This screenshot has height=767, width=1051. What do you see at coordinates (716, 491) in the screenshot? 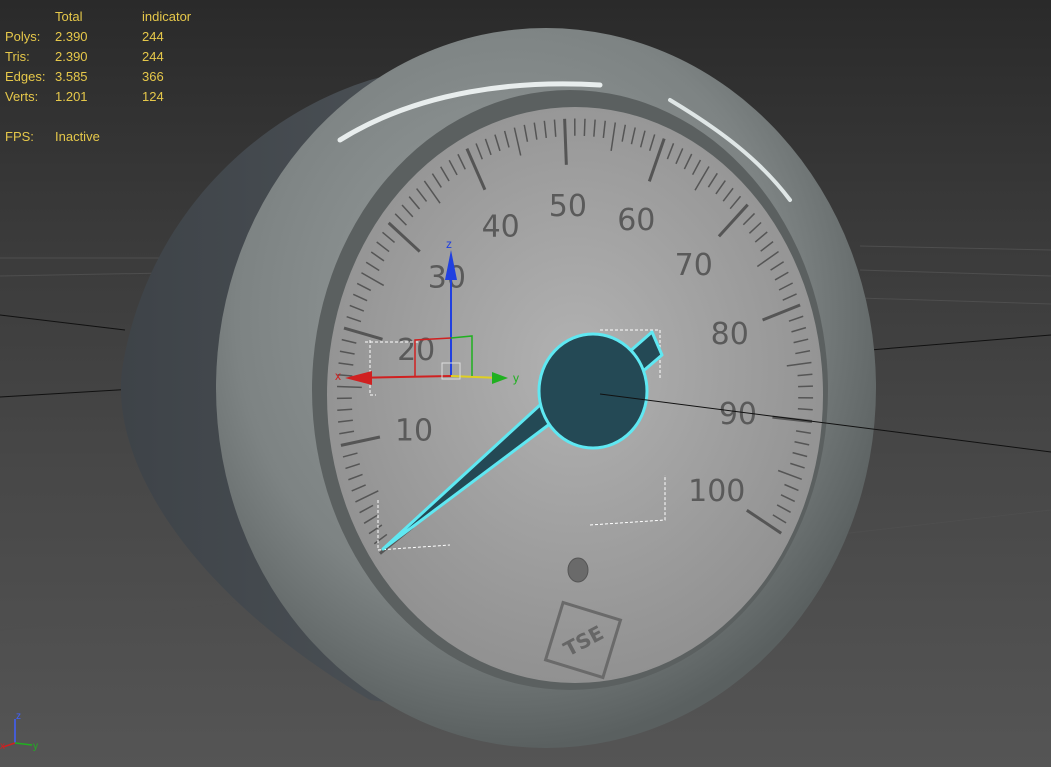
I see `dial-number: 100` at bounding box center [716, 491].